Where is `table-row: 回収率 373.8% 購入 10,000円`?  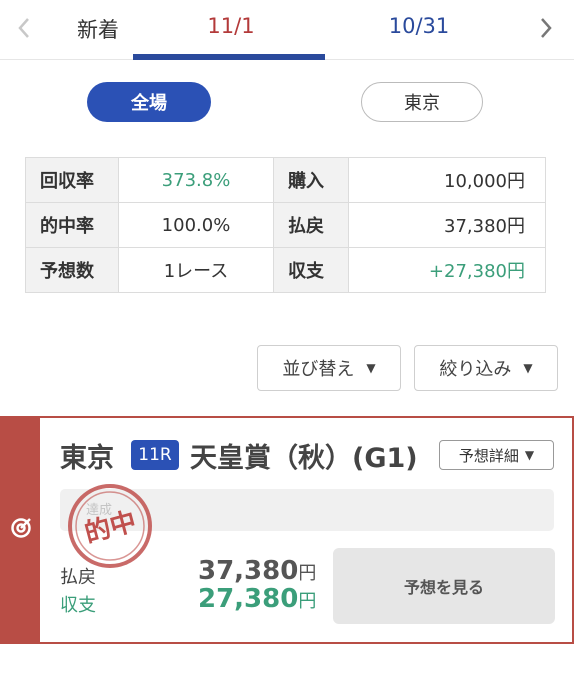 table-row: 回収率 373.8% 購入 10,000円 is located at coordinates (285, 180).